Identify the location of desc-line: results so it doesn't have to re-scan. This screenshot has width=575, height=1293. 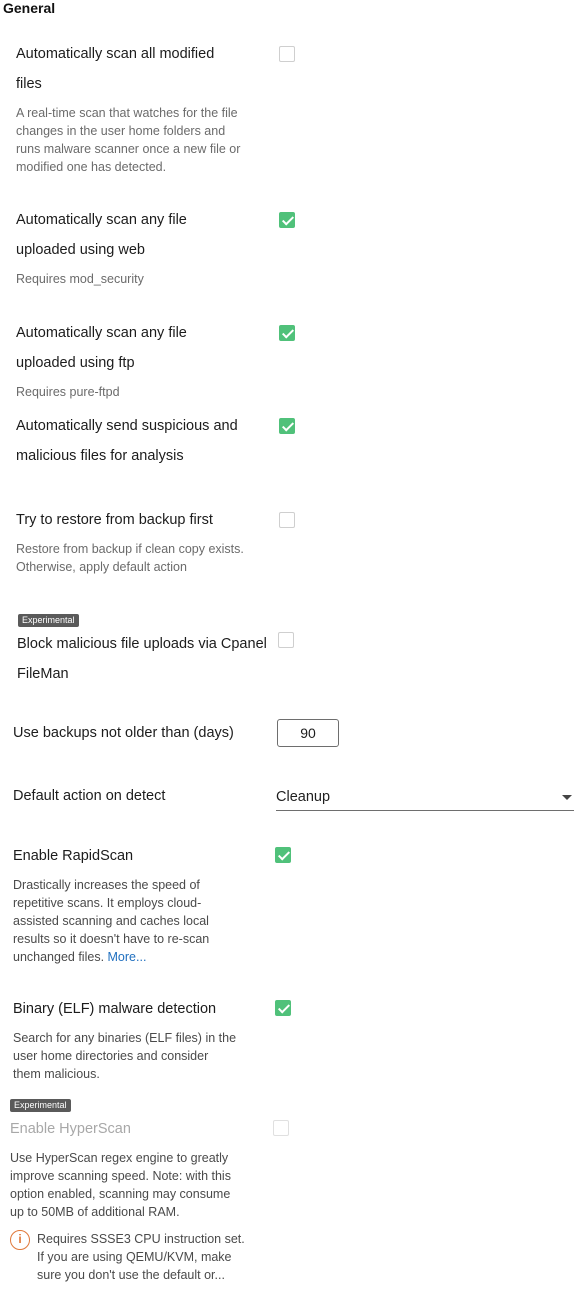
(111, 939).